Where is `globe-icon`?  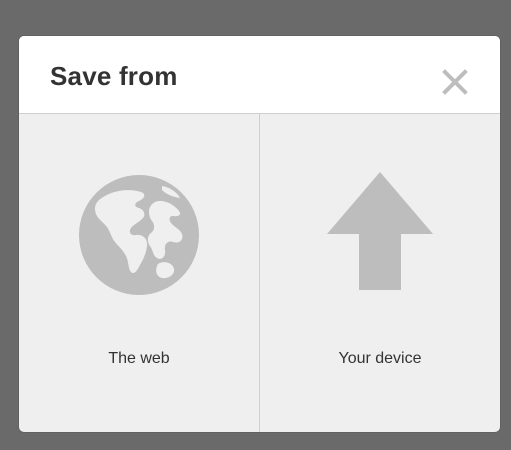
globe-icon is located at coordinates (139, 237).